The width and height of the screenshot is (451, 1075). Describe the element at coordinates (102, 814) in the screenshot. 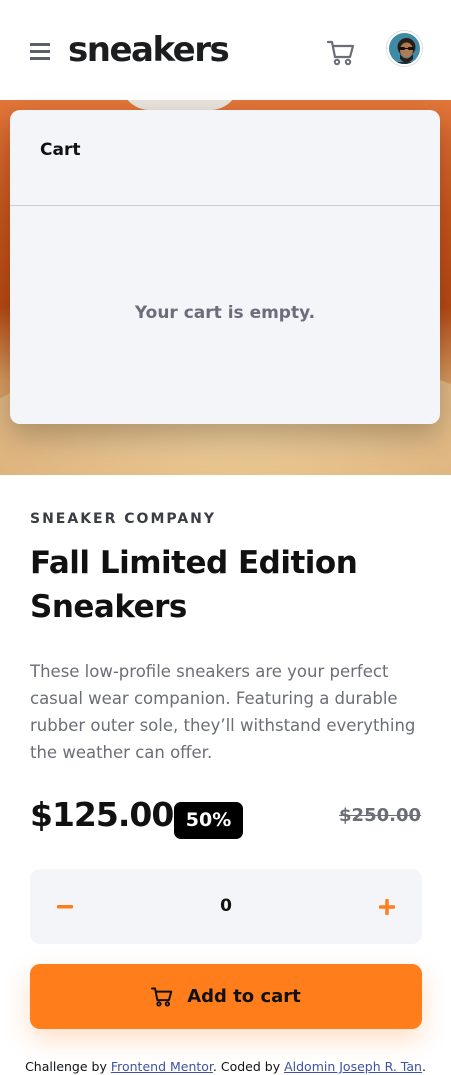

I see `current-price: $125.00` at that location.